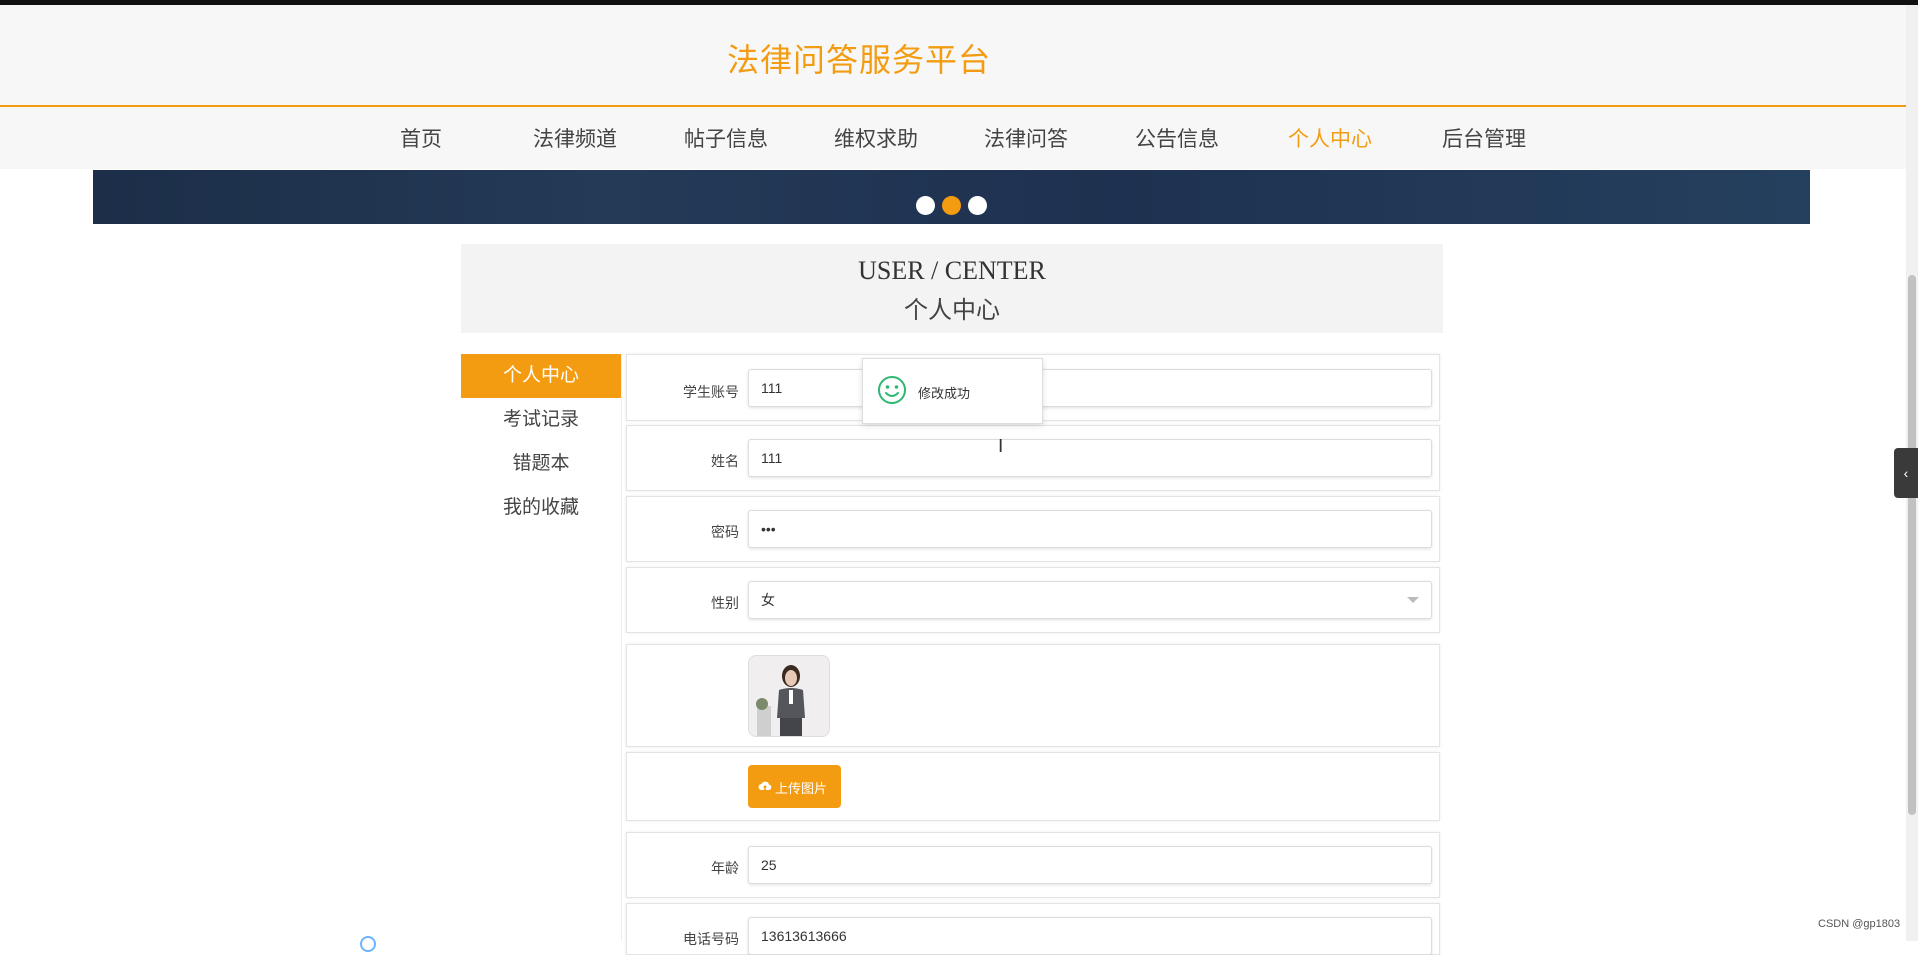 The image size is (1918, 955). Describe the element at coordinates (1033, 786) in the screenshot. I see `form-row-upload: 上传图片` at that location.